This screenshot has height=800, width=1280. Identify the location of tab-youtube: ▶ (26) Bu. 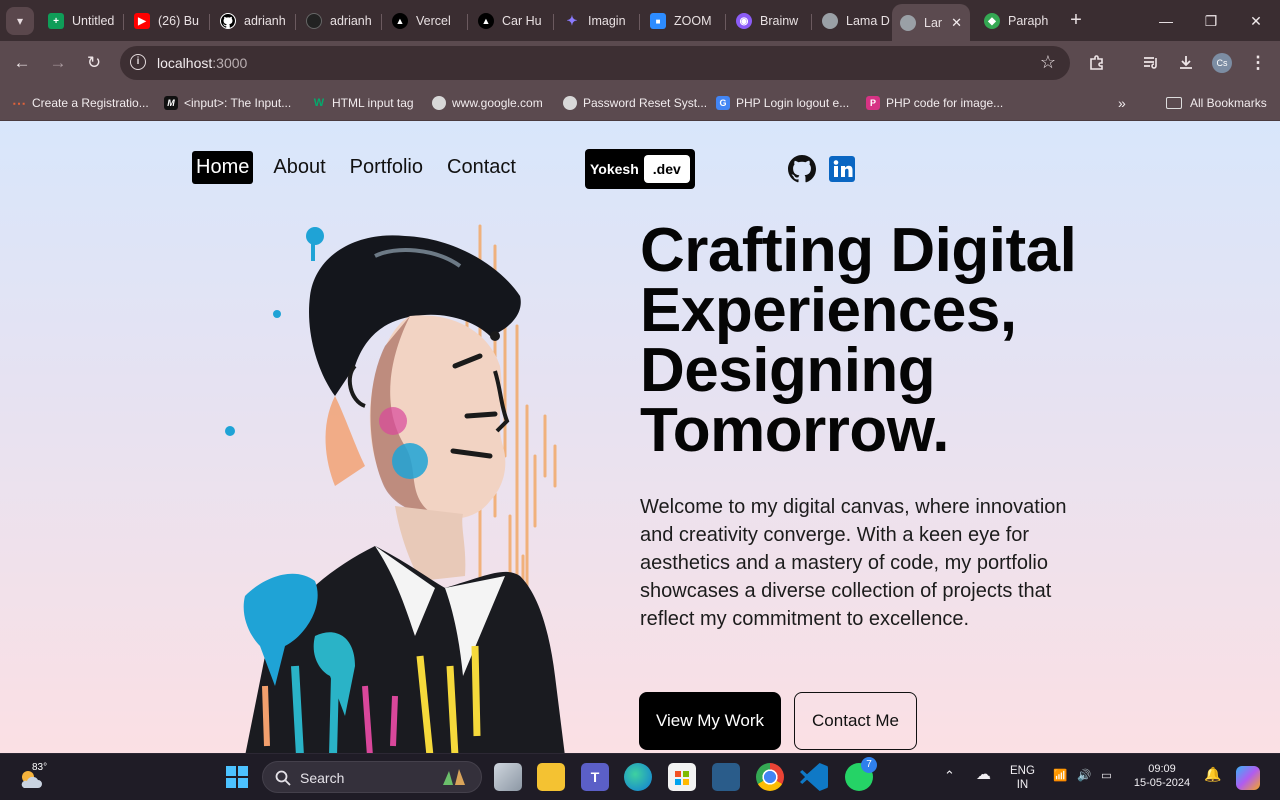
(168, 21).